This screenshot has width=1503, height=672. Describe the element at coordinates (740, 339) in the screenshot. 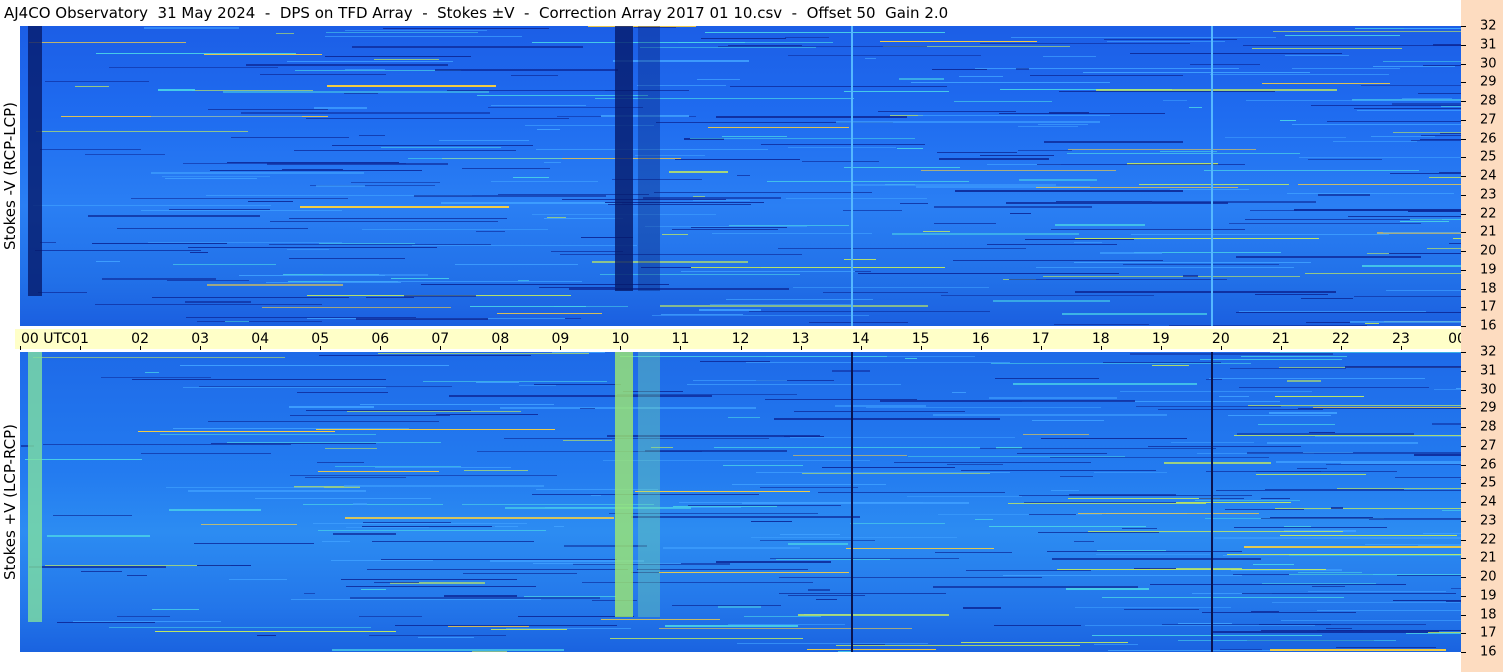

I see `time-tick-label: 12` at that location.